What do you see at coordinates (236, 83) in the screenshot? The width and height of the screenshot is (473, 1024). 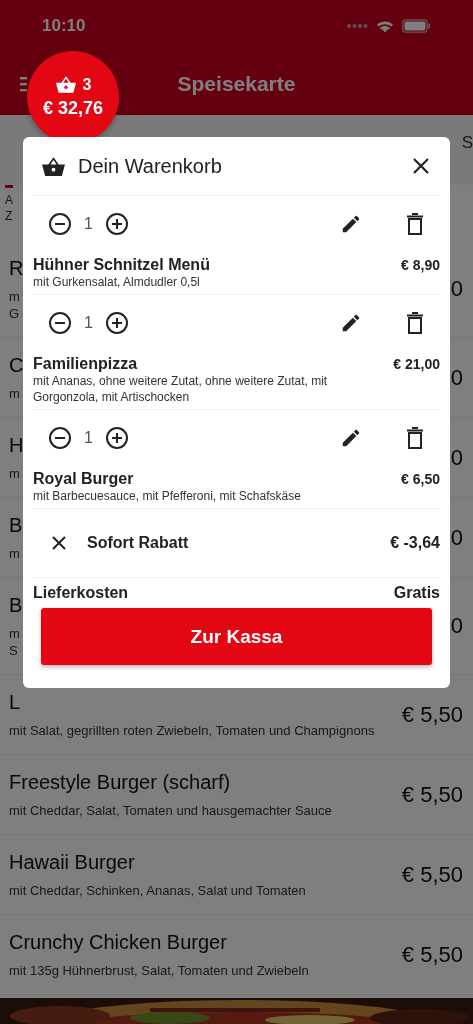 I see `page-title: Speisekarte` at bounding box center [236, 83].